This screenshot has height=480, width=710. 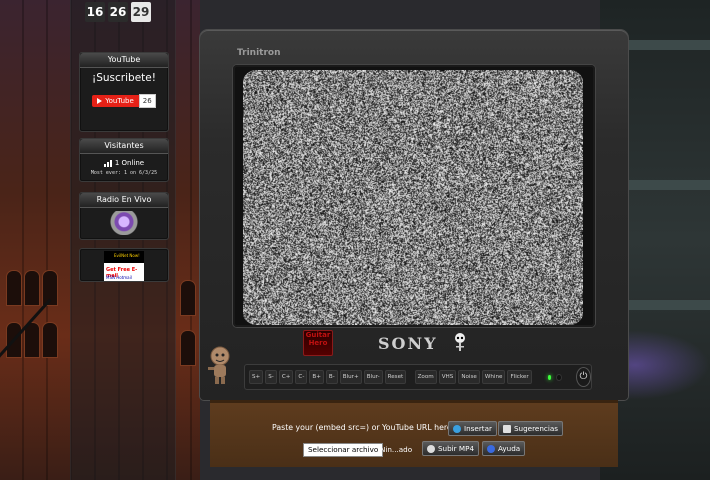 I want to click on skull-mascot-icon, so click(x=460, y=344).